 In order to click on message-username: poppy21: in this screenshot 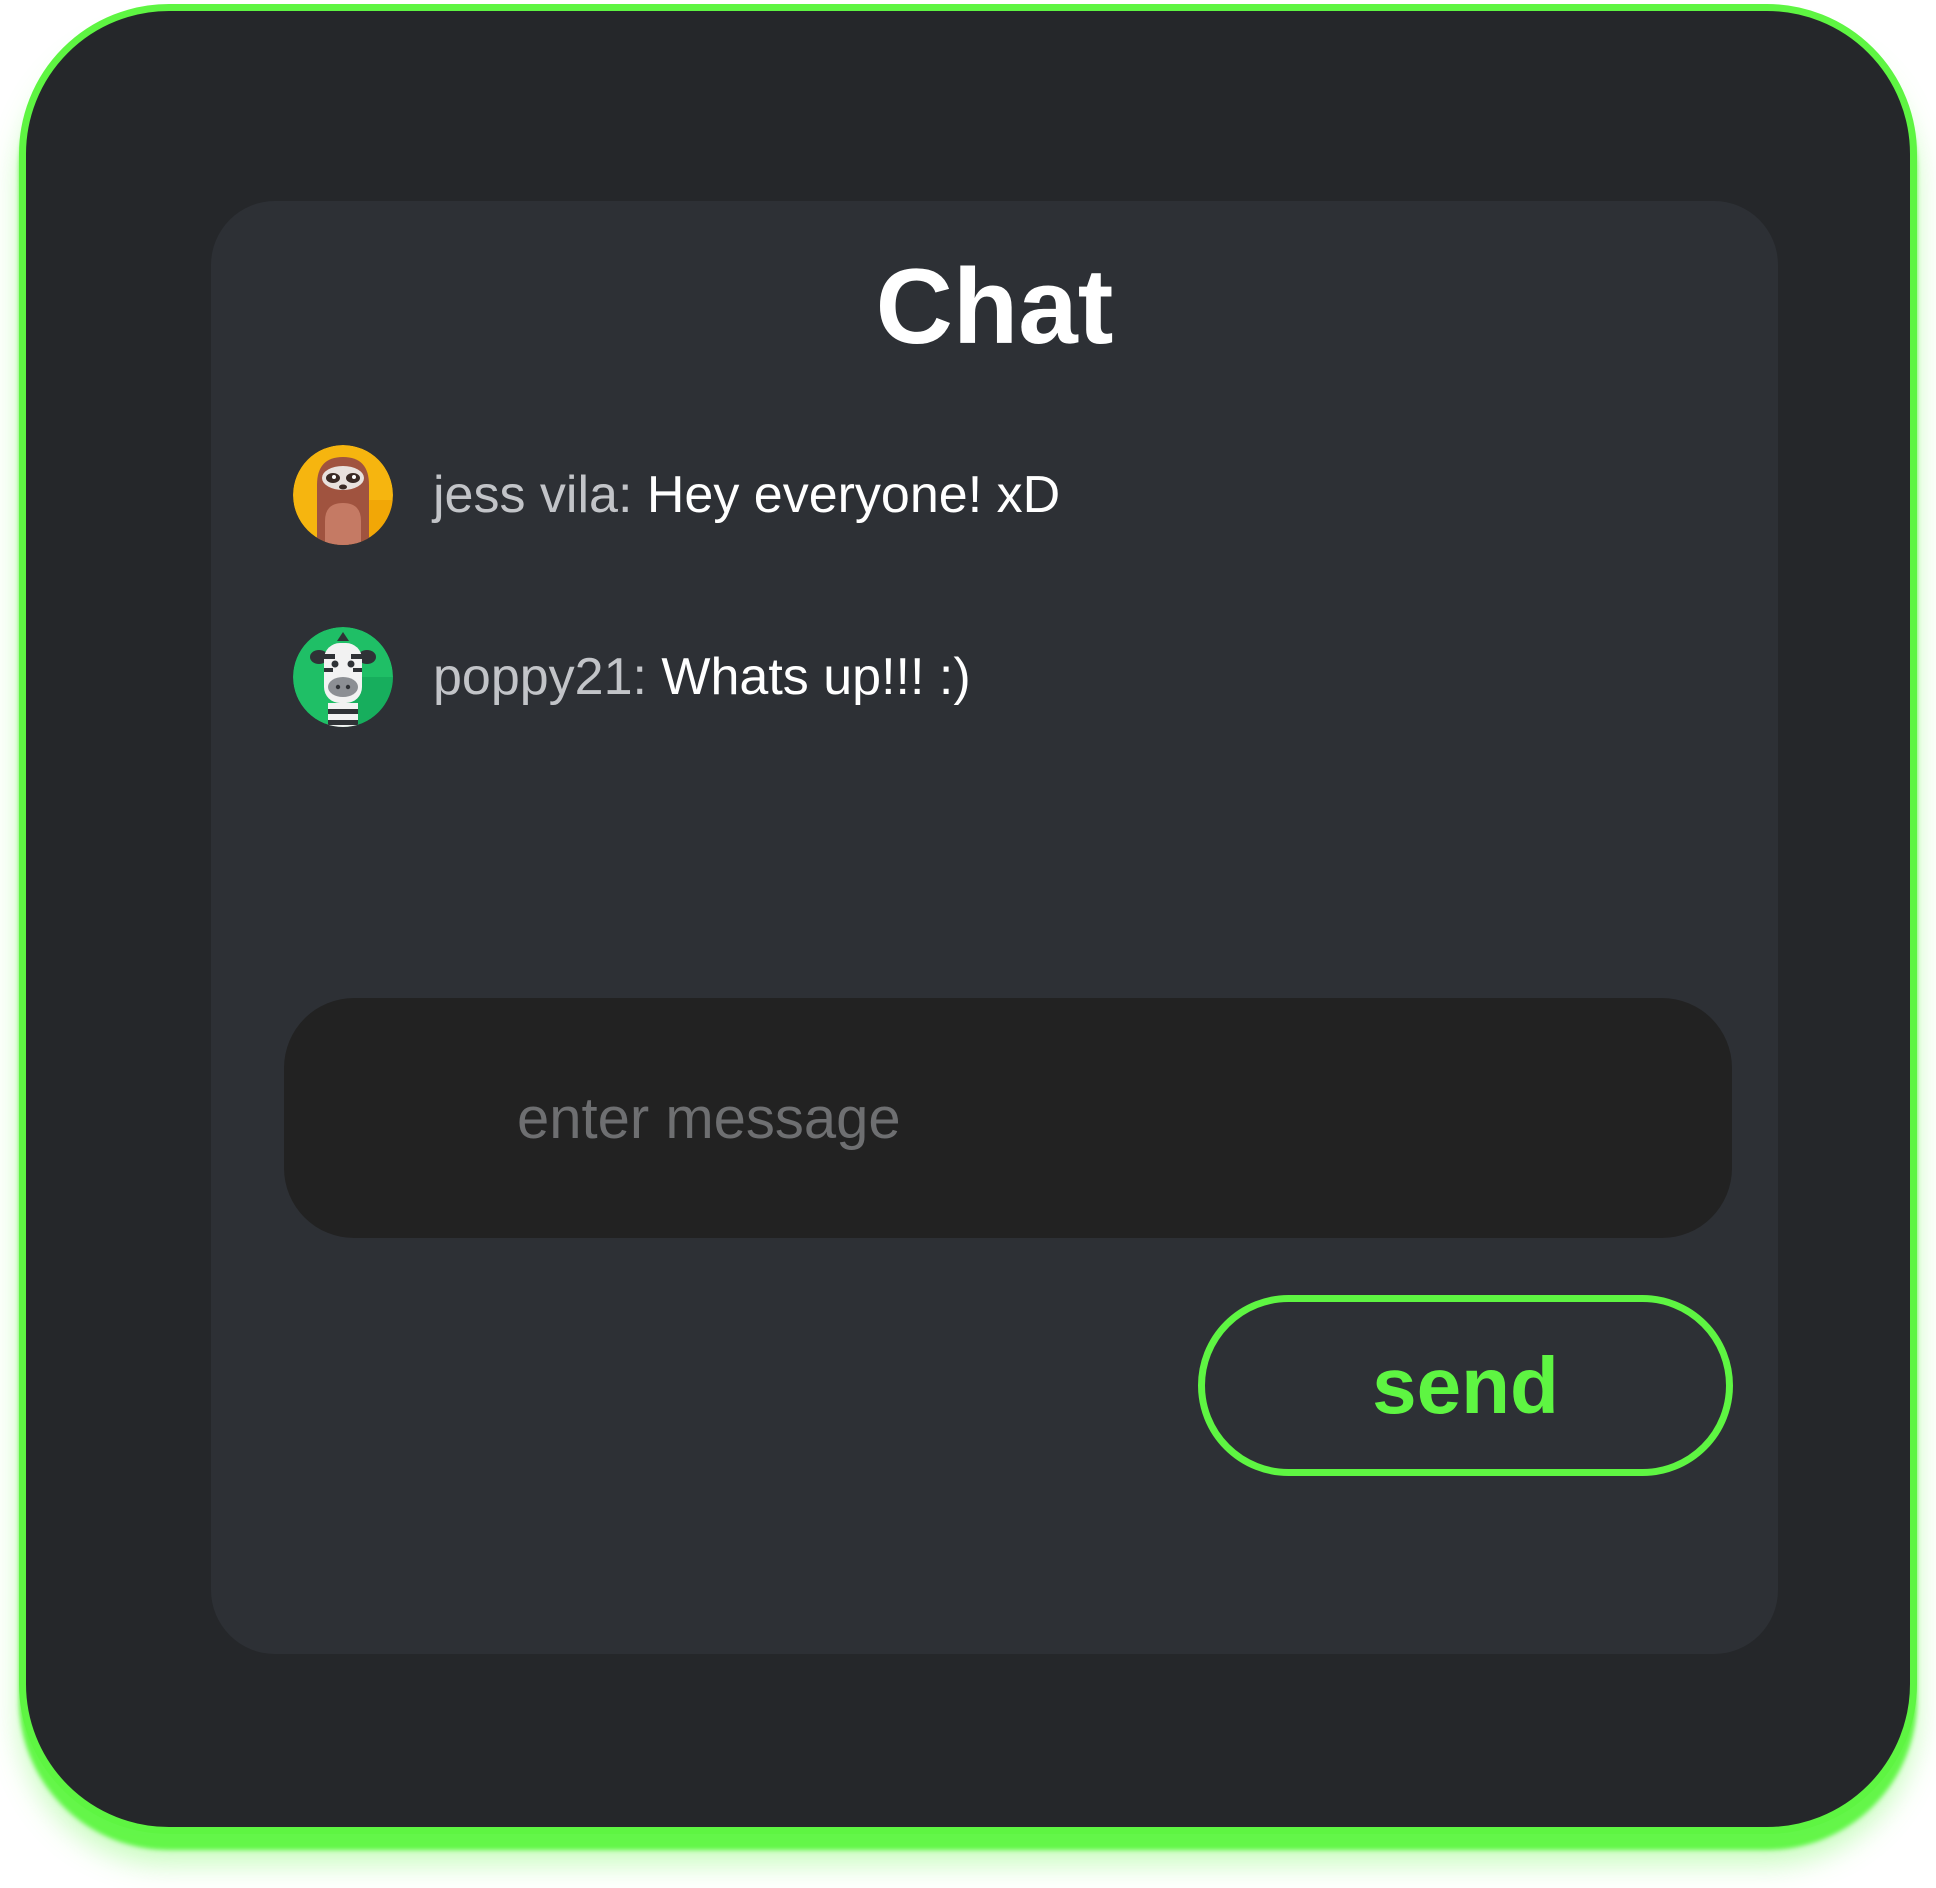, I will do `click(540, 677)`.